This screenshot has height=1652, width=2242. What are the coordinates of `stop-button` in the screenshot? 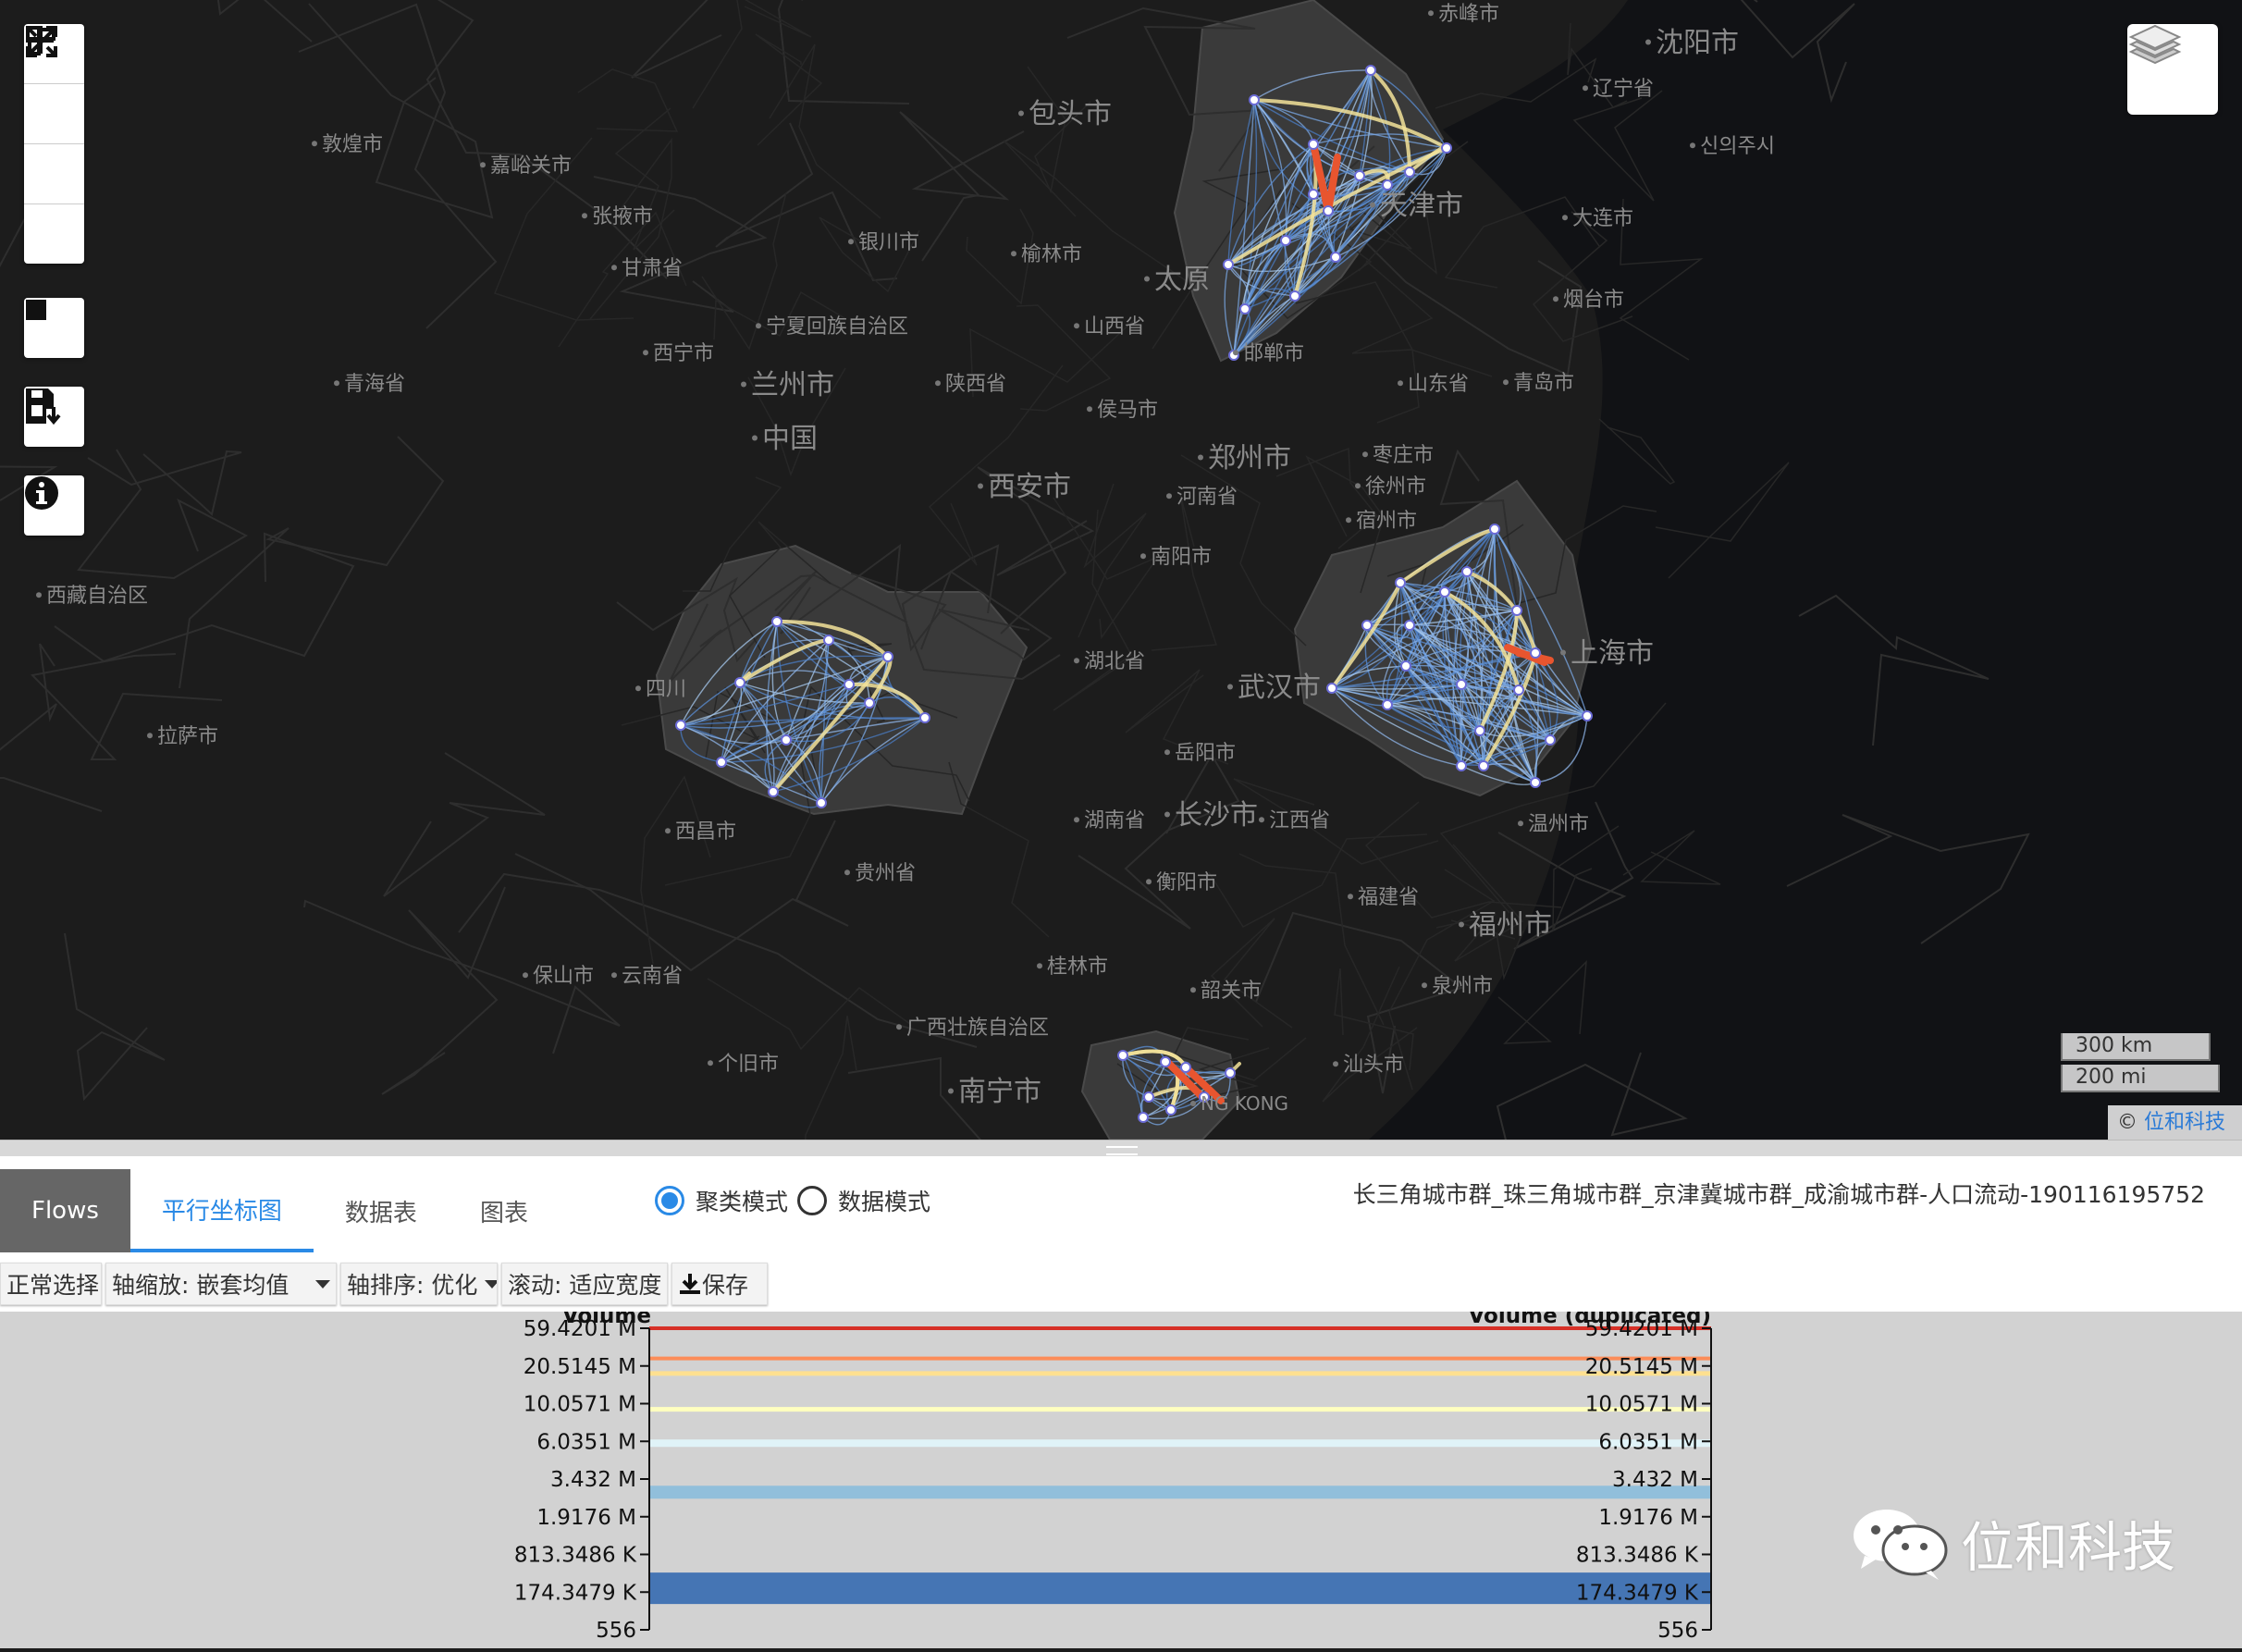 It's located at (54, 328).